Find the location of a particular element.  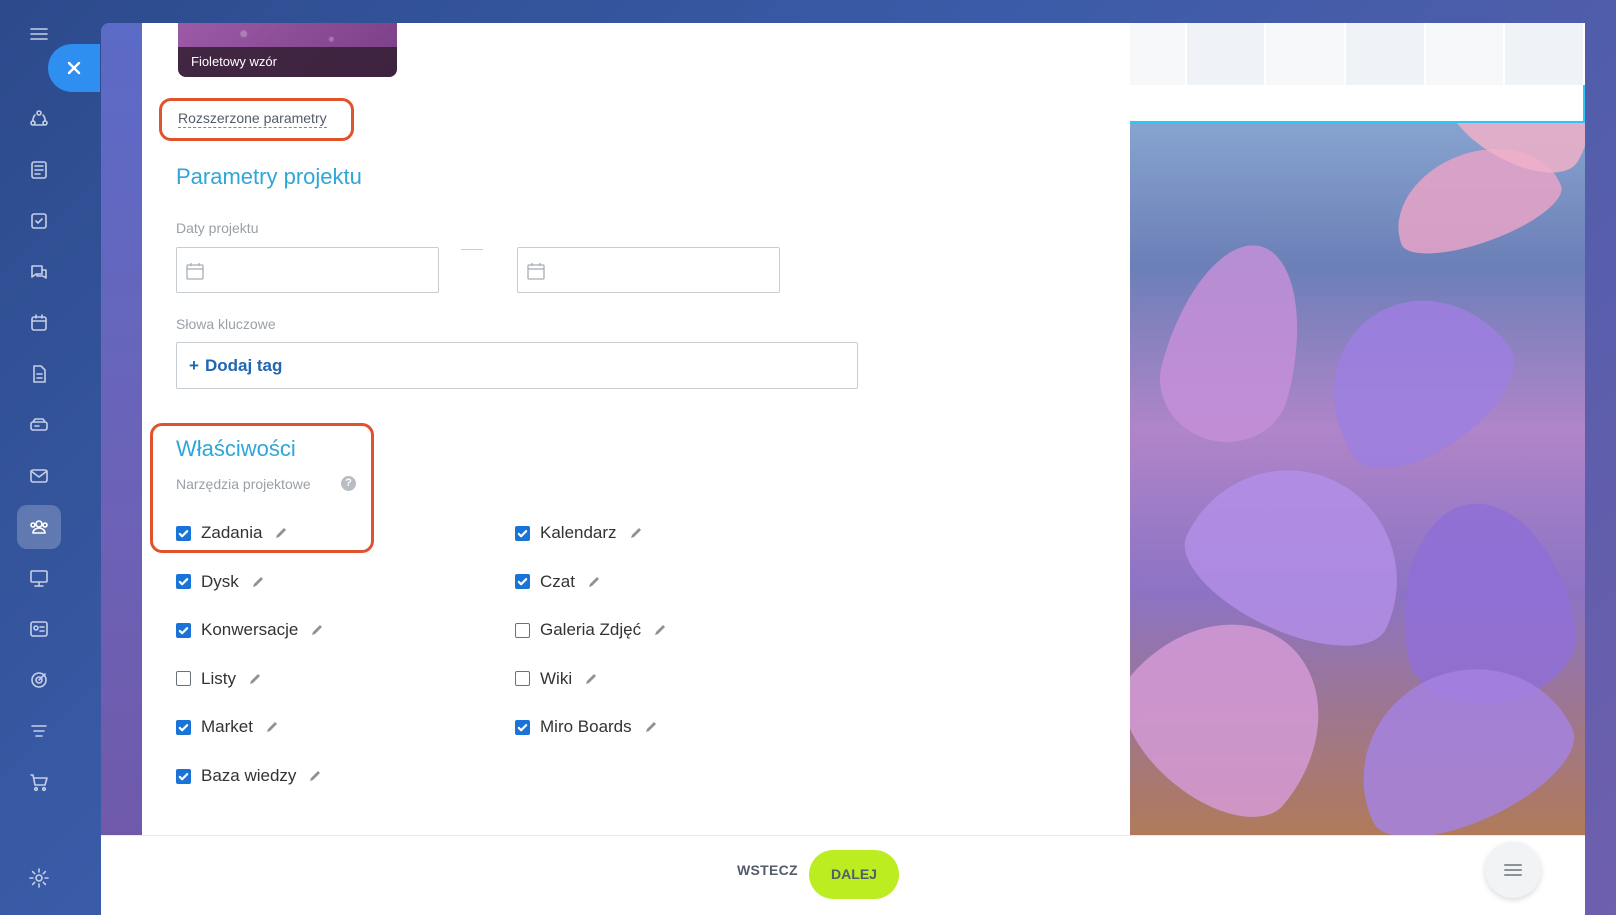

preview-strip is located at coordinates (1346, 54).